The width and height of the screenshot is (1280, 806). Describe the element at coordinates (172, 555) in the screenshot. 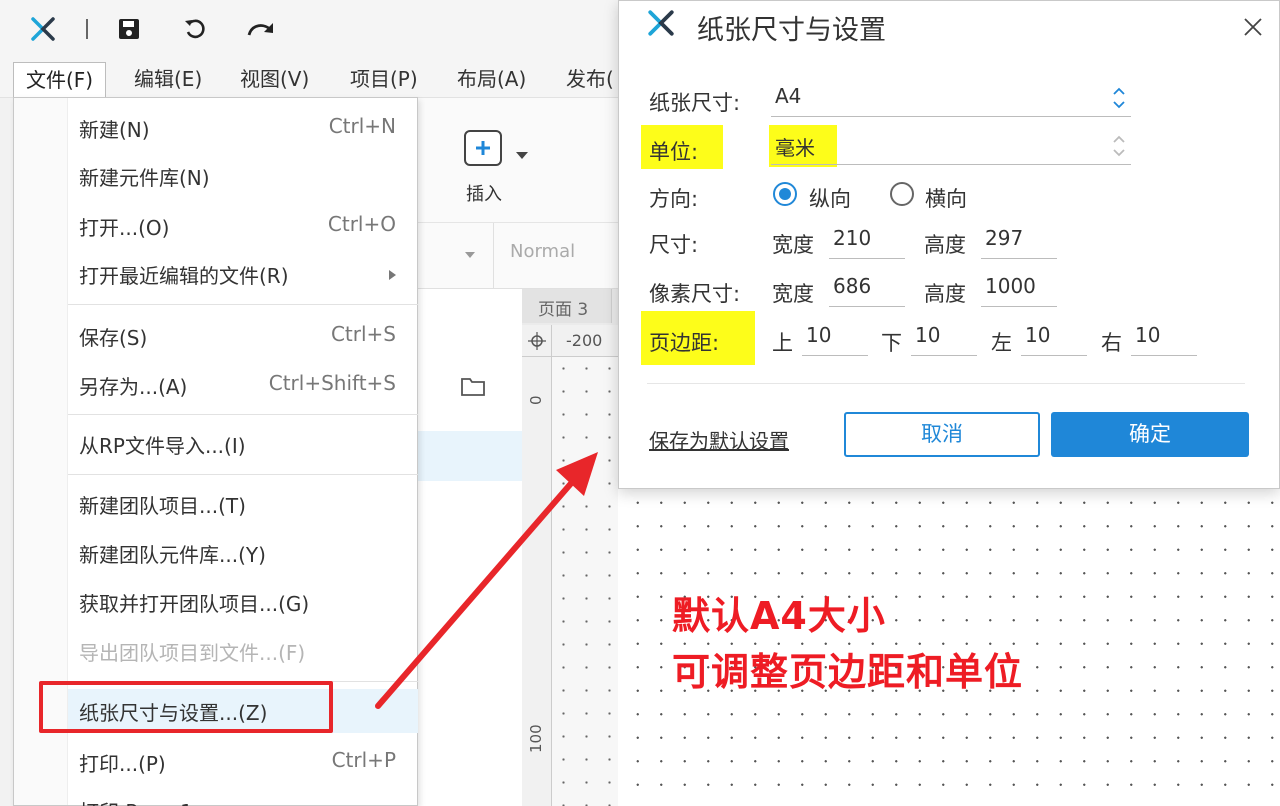

I see `menu-item-label: 新建团队元件库...(Y)` at that location.